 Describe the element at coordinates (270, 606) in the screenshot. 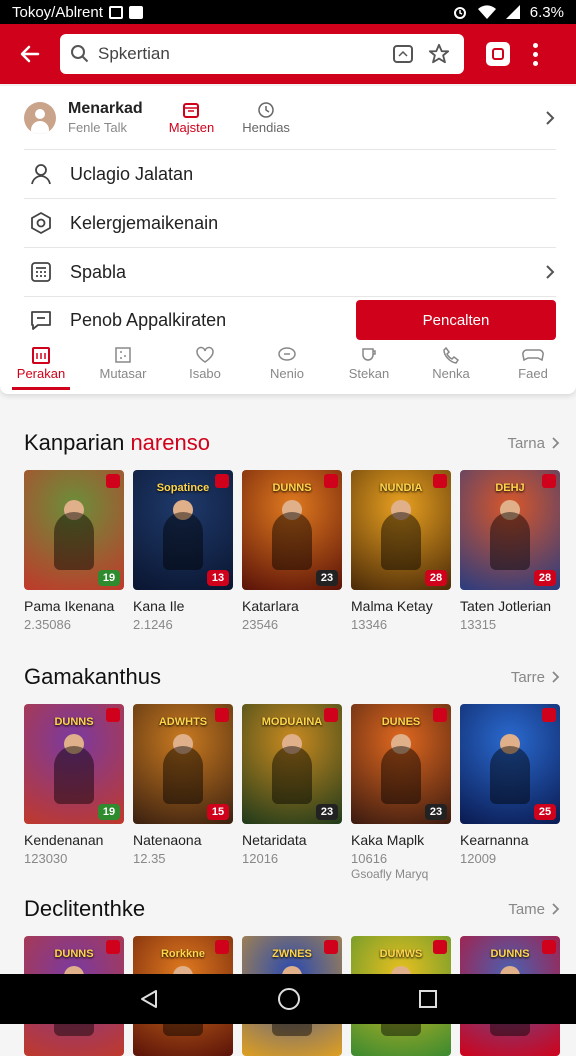

I see `game-title: Katarlara` at that location.